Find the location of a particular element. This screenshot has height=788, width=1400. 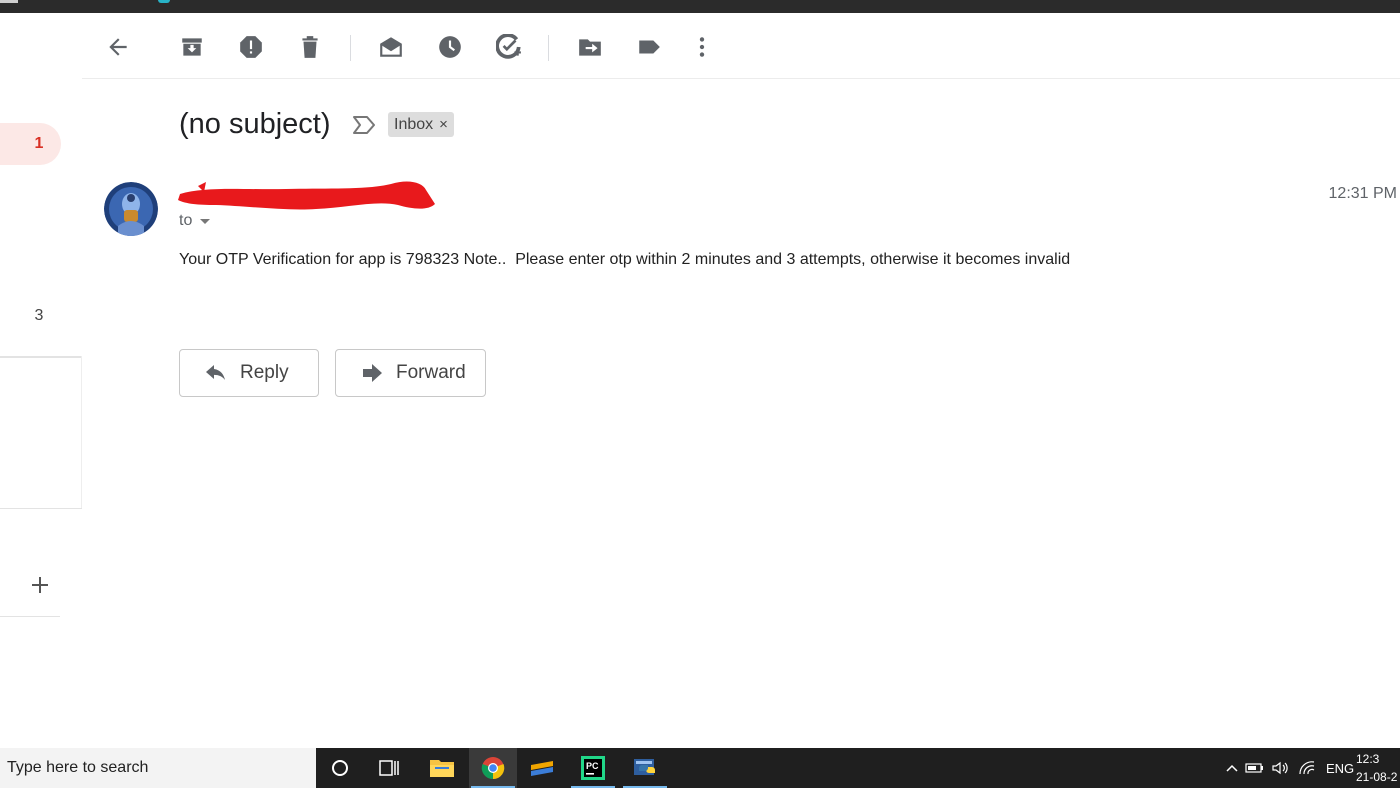

top-strip-marker is located at coordinates (9, 1).